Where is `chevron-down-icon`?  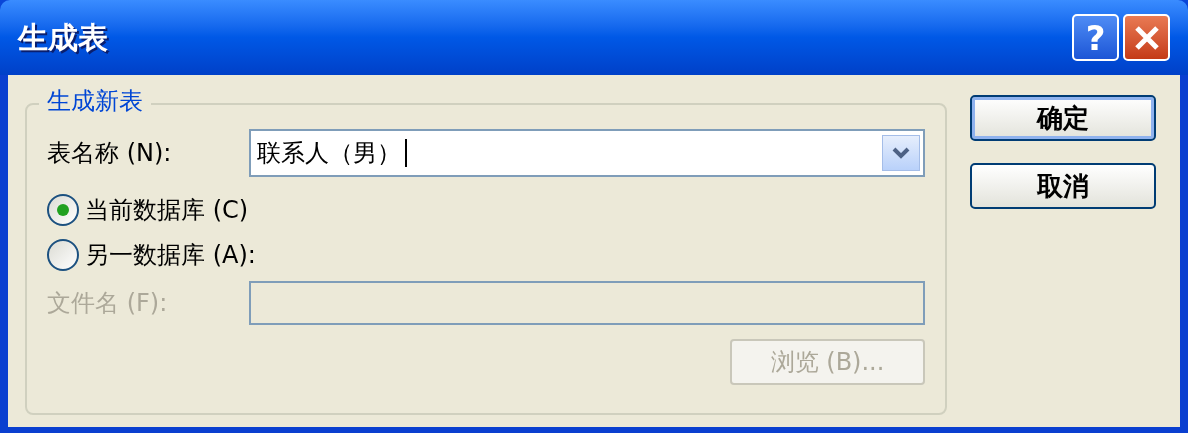 chevron-down-icon is located at coordinates (901, 153).